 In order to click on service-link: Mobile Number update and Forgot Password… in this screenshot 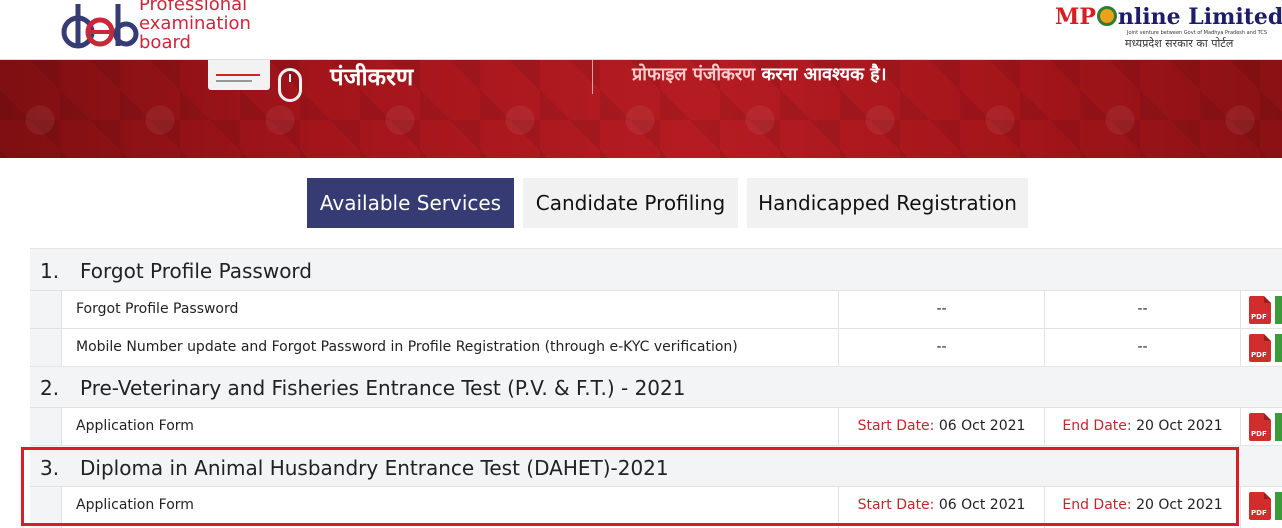, I will do `click(407, 347)`.